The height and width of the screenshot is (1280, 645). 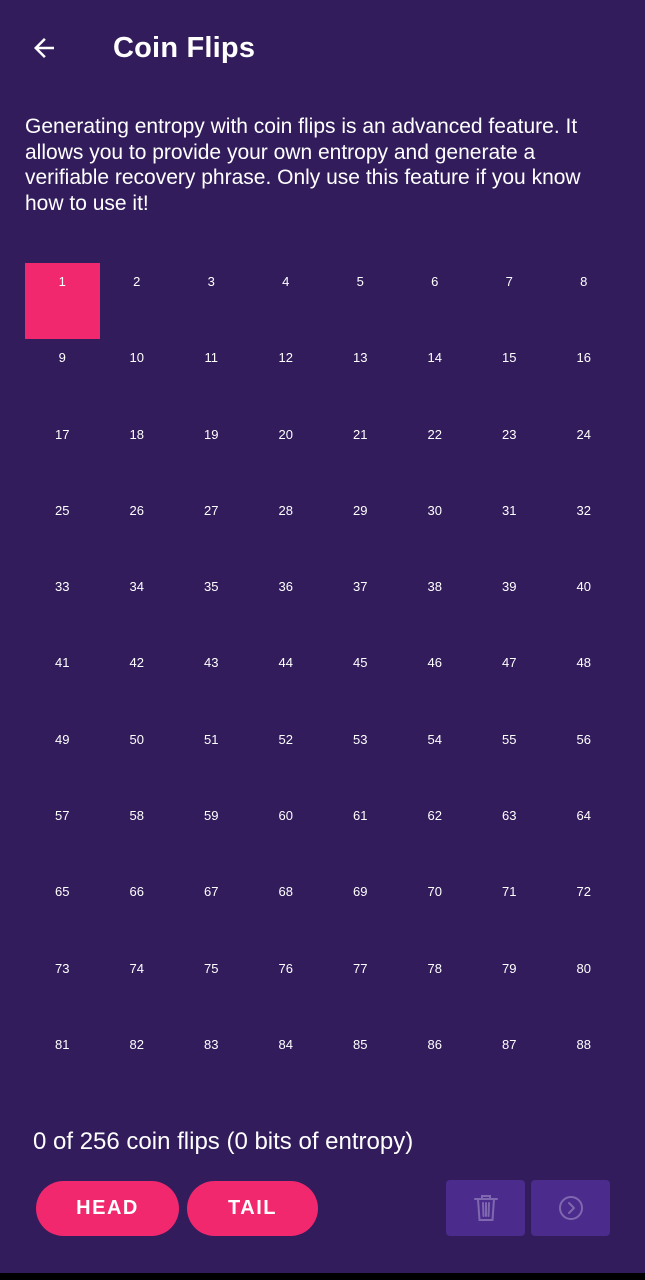 What do you see at coordinates (360, 892) in the screenshot?
I see `grid-cell: 69` at bounding box center [360, 892].